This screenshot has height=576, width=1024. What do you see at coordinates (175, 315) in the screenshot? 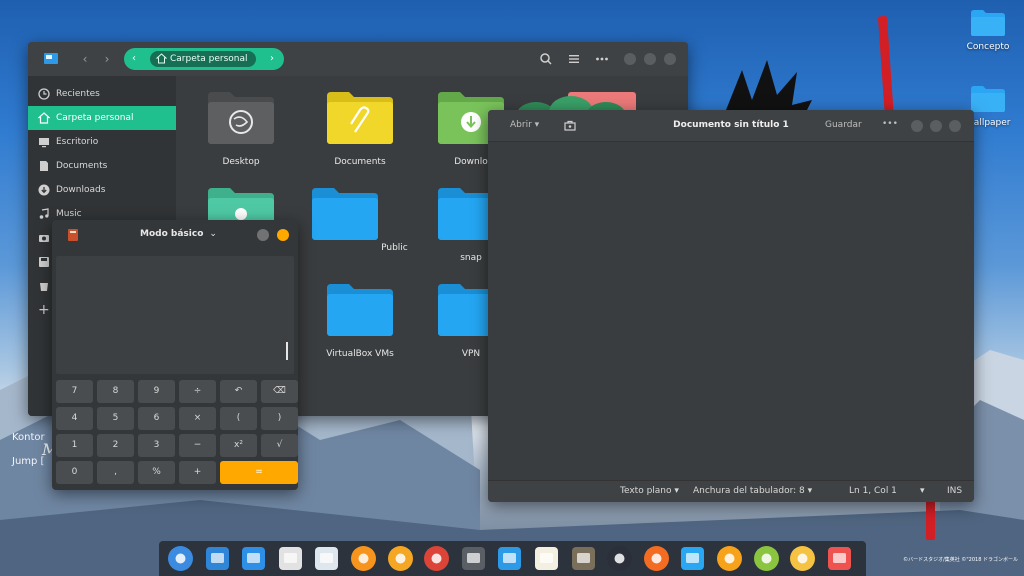
I see `calculator-display` at bounding box center [175, 315].